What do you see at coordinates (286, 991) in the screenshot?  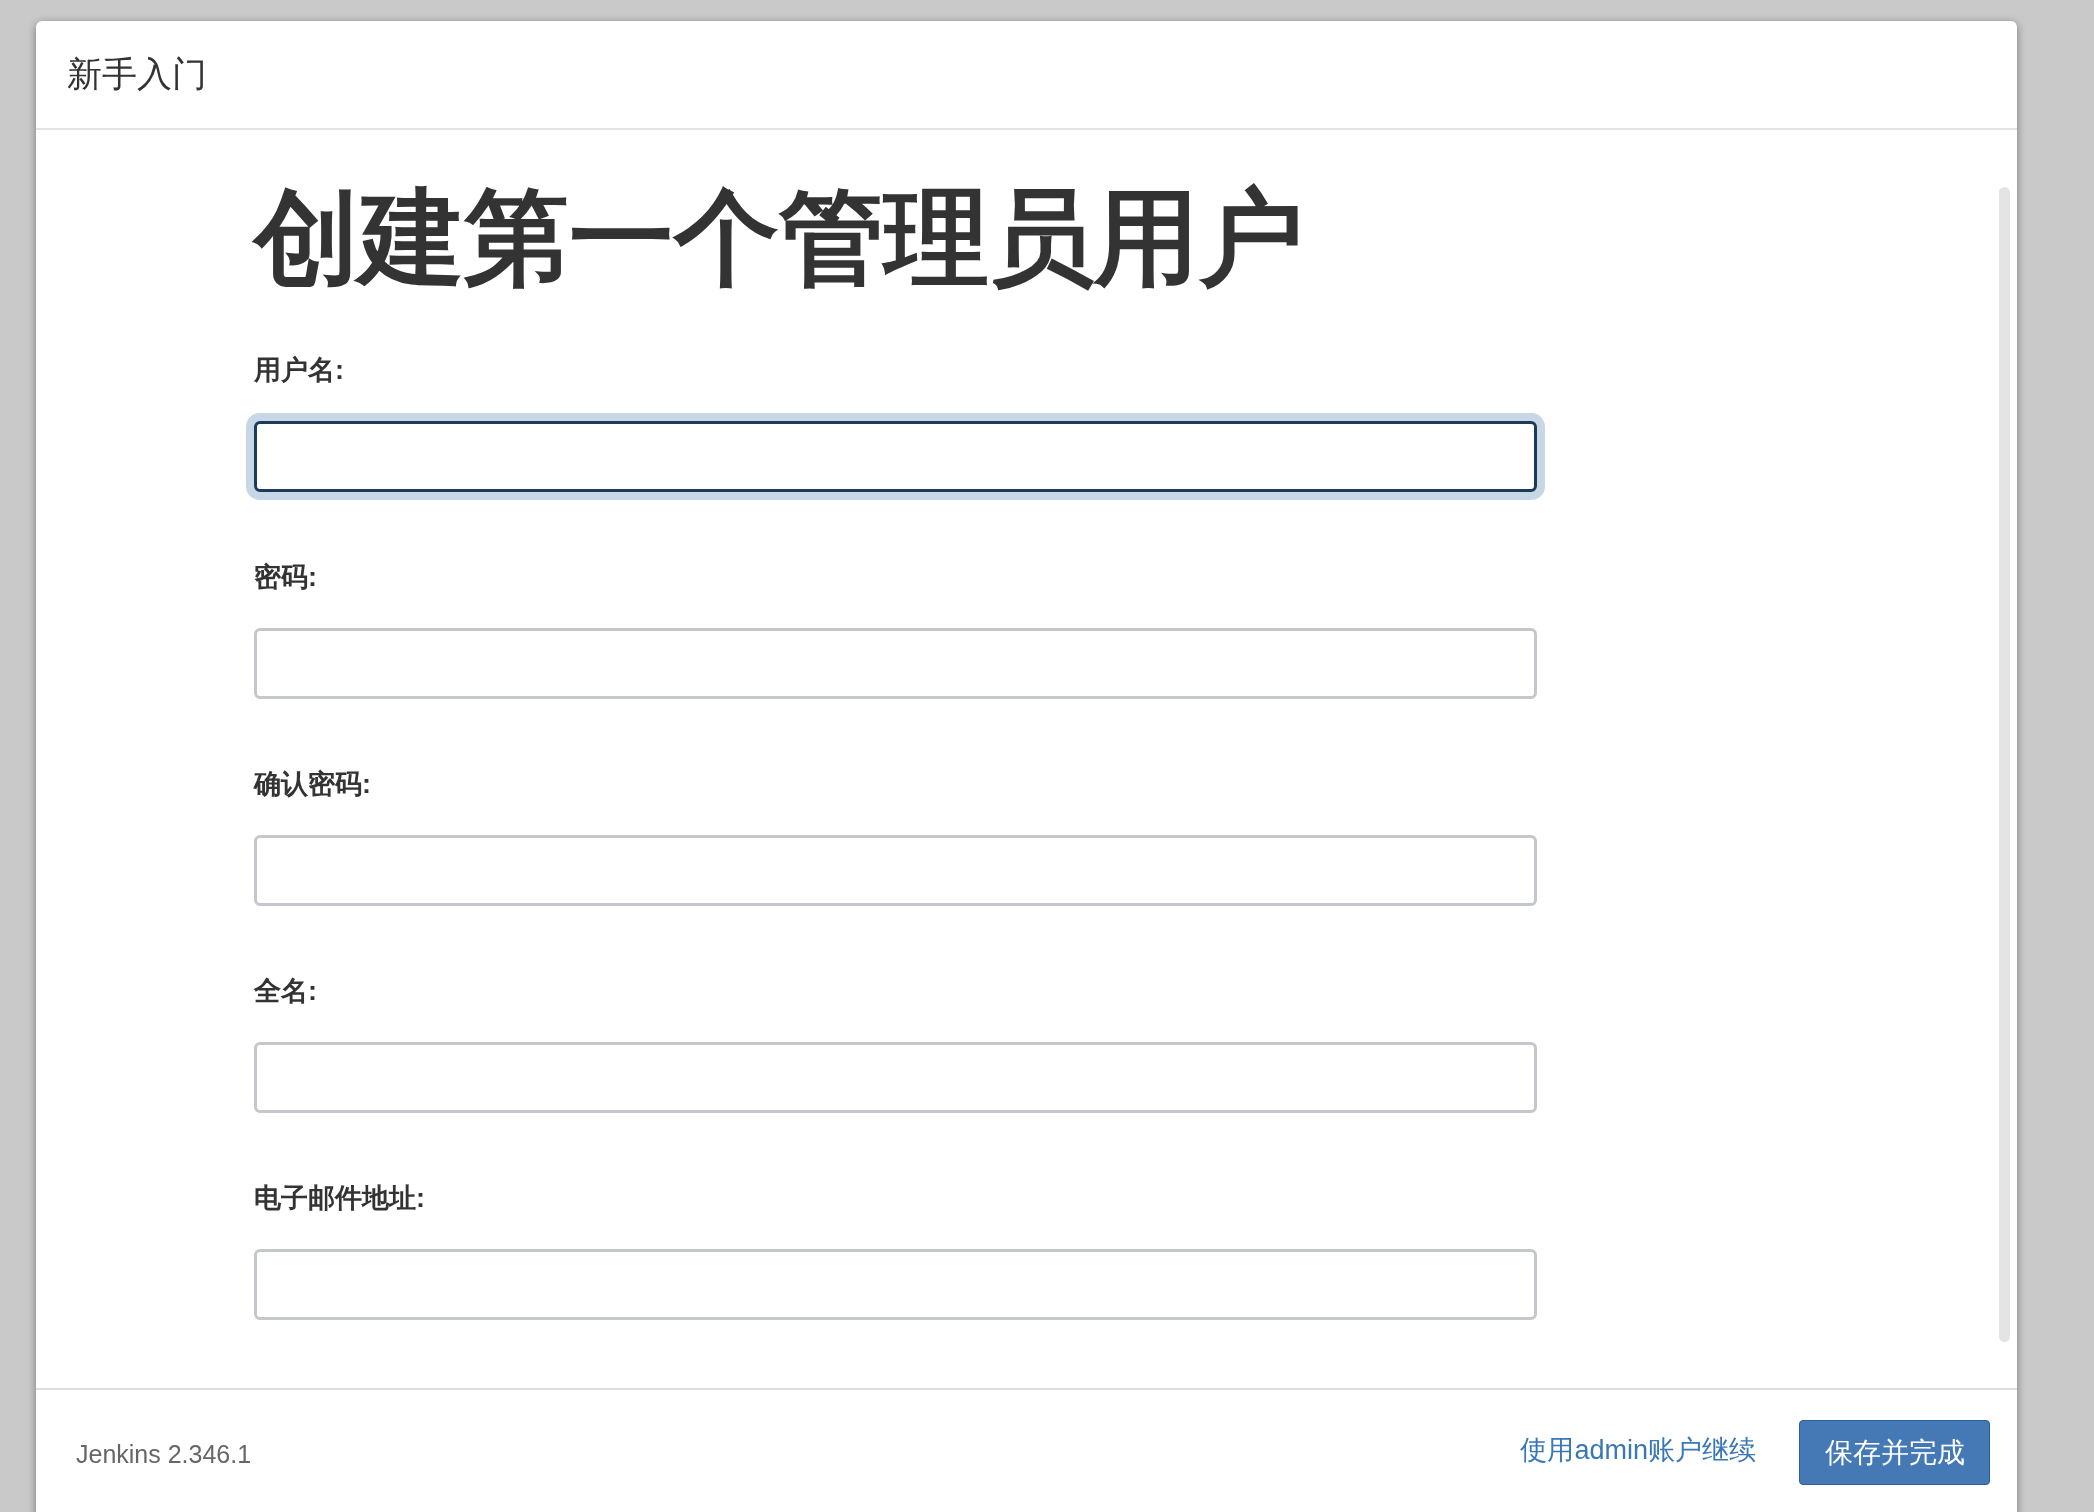 I see `field-label: 全名:` at bounding box center [286, 991].